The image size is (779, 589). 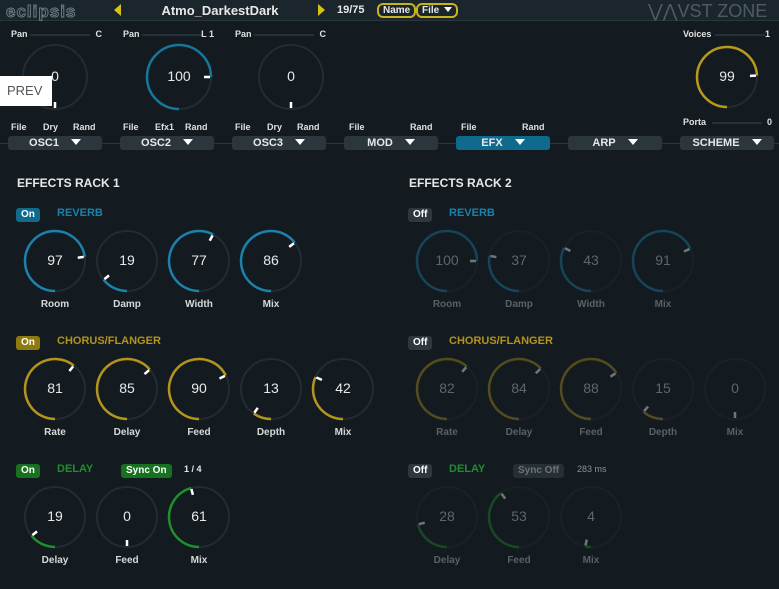 I want to click on tab-label: EFX, so click(x=492, y=143).